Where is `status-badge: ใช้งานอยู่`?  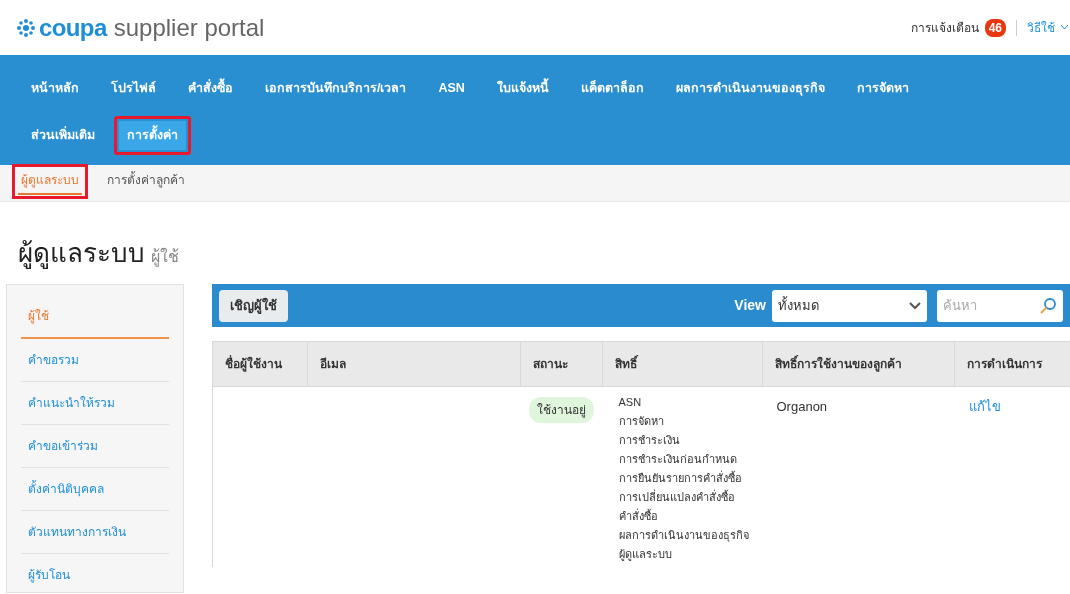 status-badge: ใช้งานอยู่ is located at coordinates (561, 410).